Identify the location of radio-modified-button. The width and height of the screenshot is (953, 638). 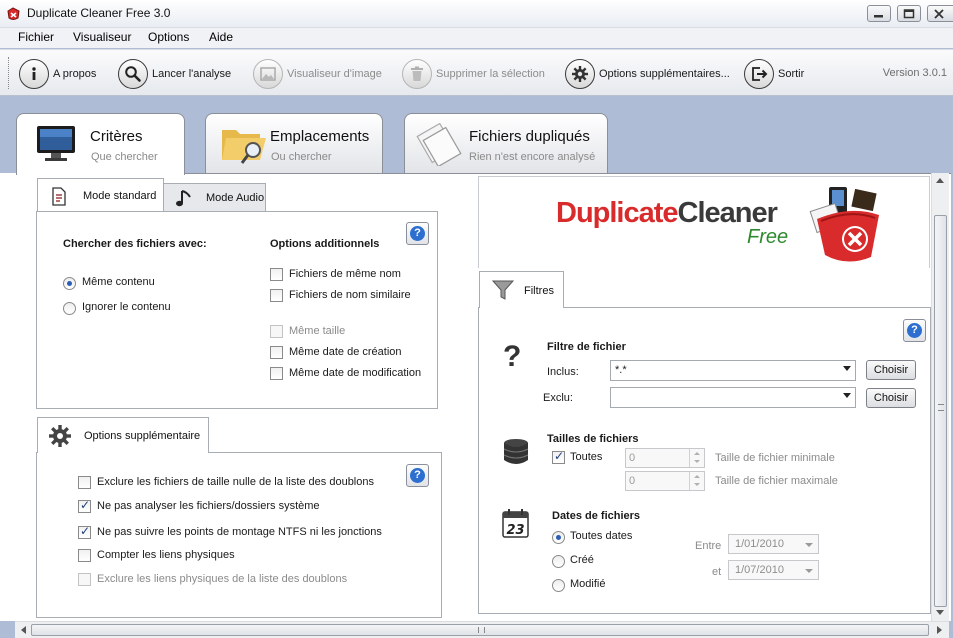
(558, 585).